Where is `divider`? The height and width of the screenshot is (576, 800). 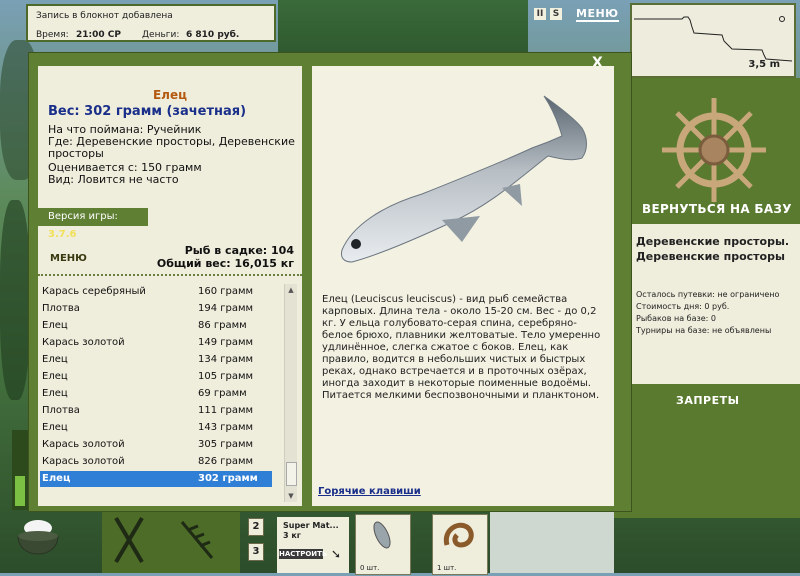
divider is located at coordinates (170, 275).